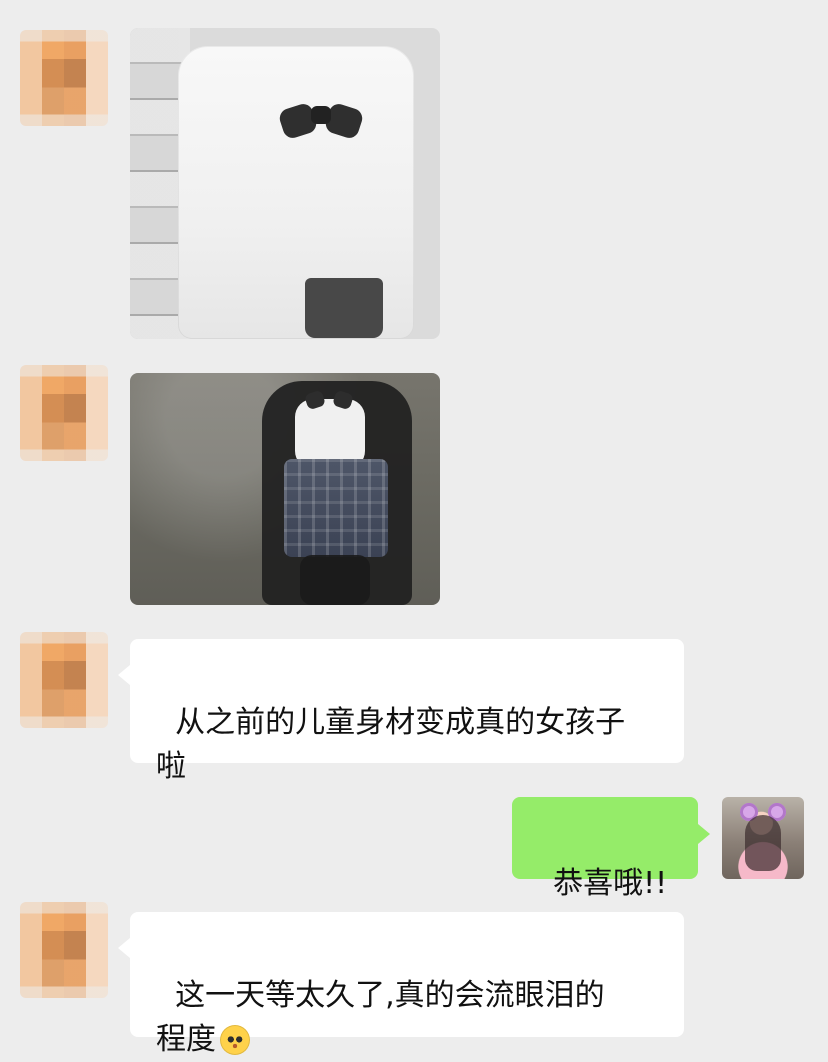 This screenshot has width=828, height=1062. I want to click on message-bubble: 从之前的儿童身材变成真的女孩子 啦, so click(401, 711).